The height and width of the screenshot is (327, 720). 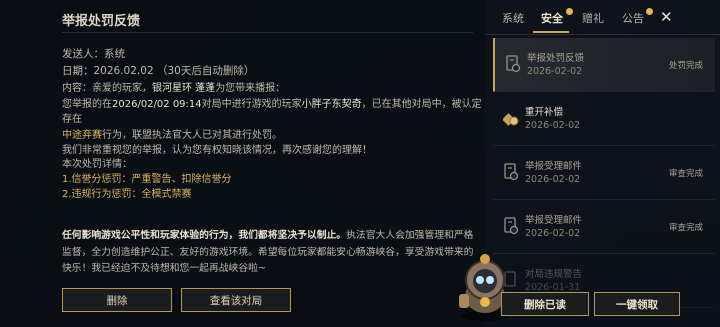 I want to click on content-line-3: 中途弃赛行为，联盟执法官大人已对其进行处罚。, so click(x=172, y=135).